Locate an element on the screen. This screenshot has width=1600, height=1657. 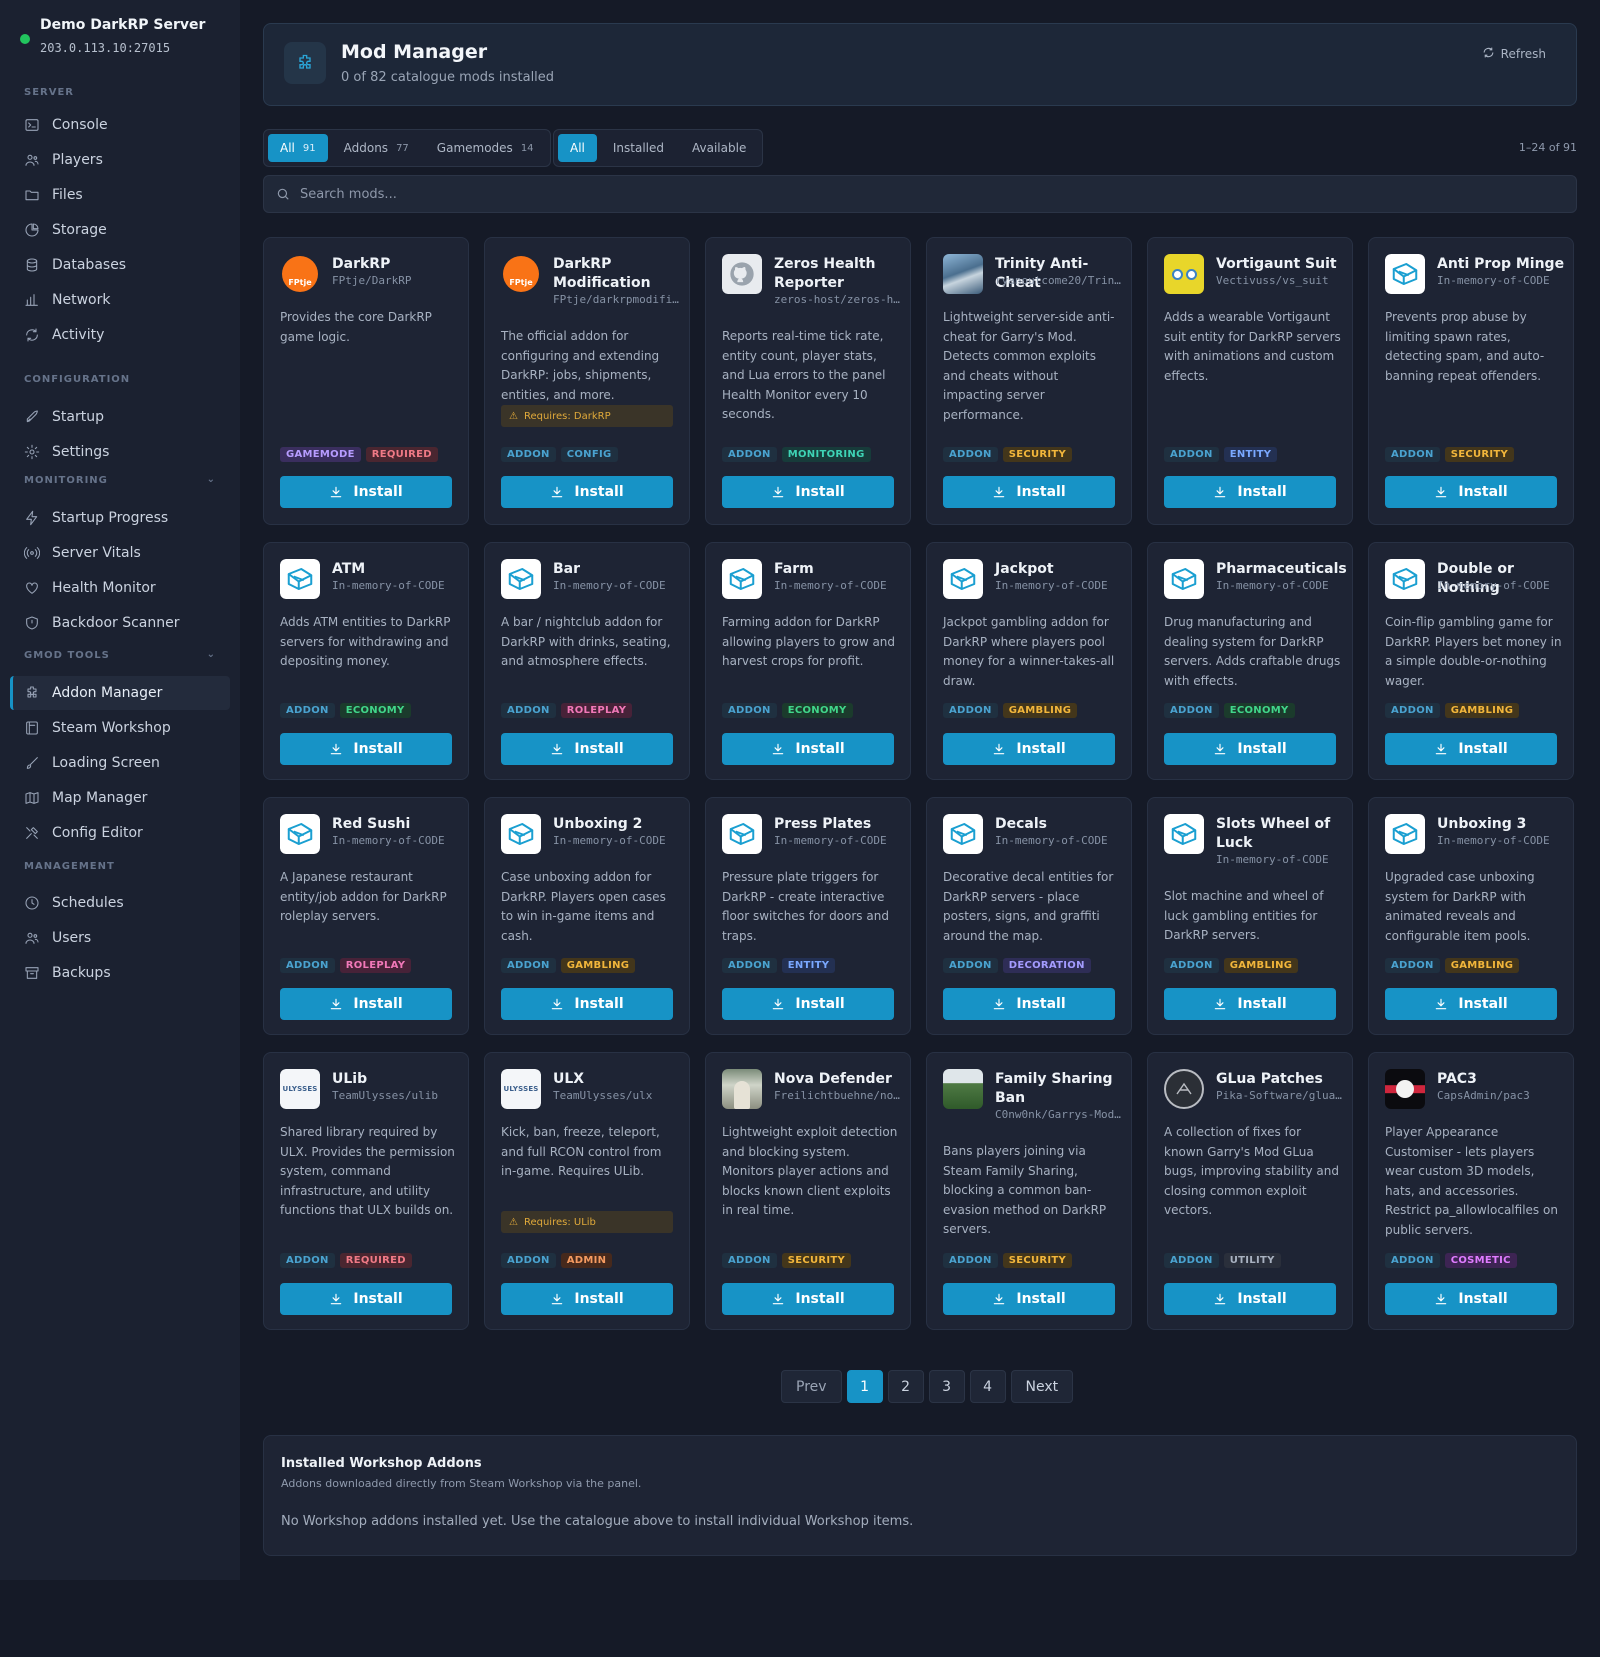
sidebar-item-users: Users is located at coordinates (120, 938).